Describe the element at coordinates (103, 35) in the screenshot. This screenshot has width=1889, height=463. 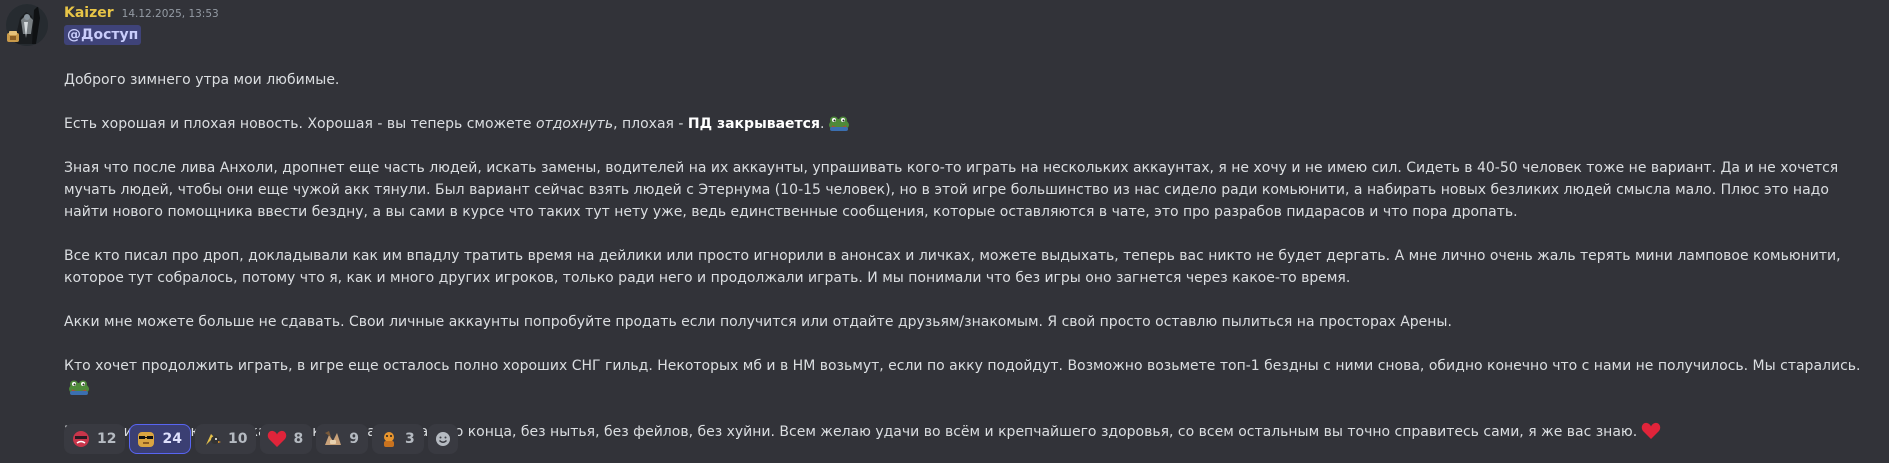
I see `role-mention: @Доступ` at that location.